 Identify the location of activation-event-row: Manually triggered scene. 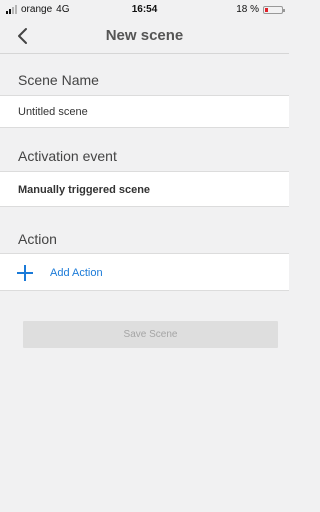
(144, 189).